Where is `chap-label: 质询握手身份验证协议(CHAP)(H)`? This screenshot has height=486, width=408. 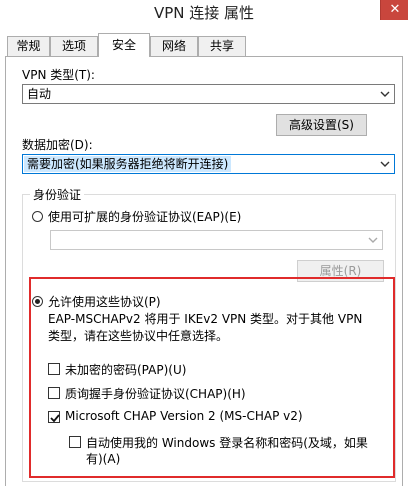 chap-label: 质询握手身份验证协议(CHAP)(H) is located at coordinates (155, 394).